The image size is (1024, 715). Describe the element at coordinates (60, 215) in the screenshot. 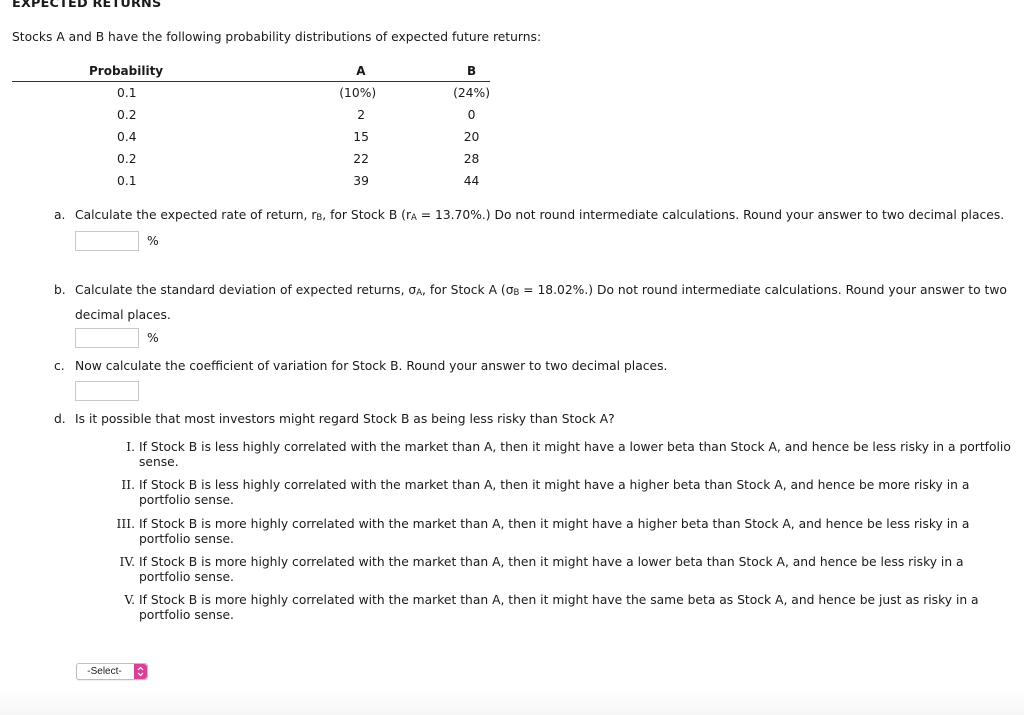

I see `question-a-label: a.` at that location.